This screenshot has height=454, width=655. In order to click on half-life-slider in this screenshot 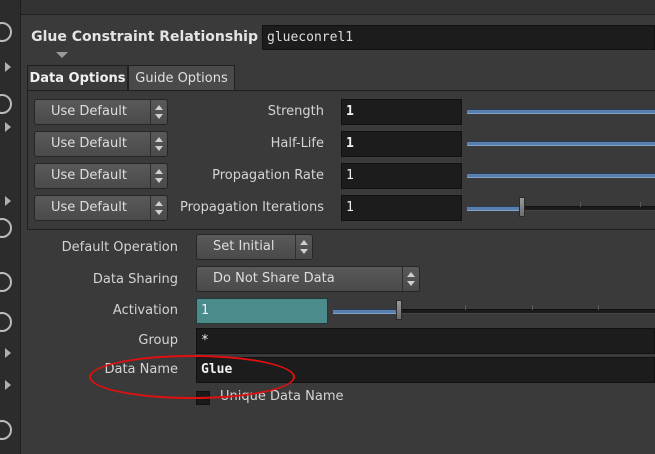, I will do `click(561, 143)`.